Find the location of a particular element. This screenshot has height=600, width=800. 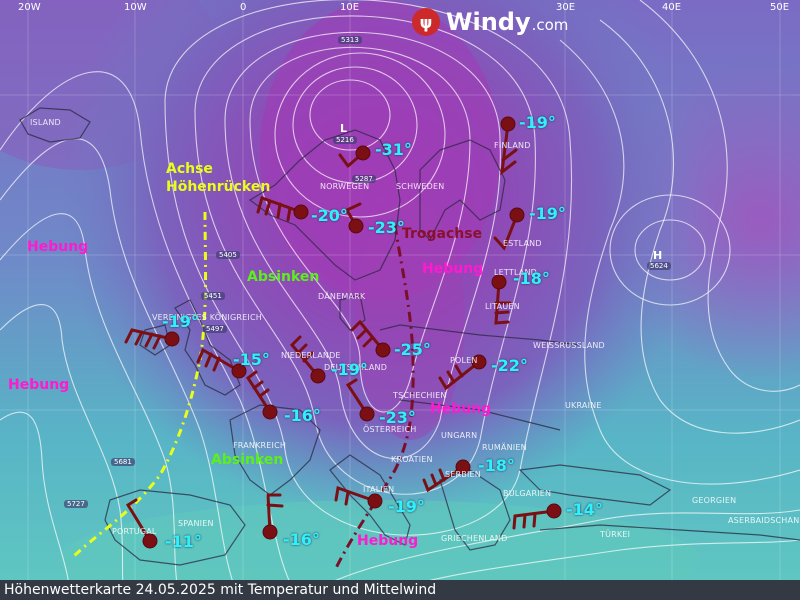

isohypse-label: 5451 is located at coordinates (213, 296).